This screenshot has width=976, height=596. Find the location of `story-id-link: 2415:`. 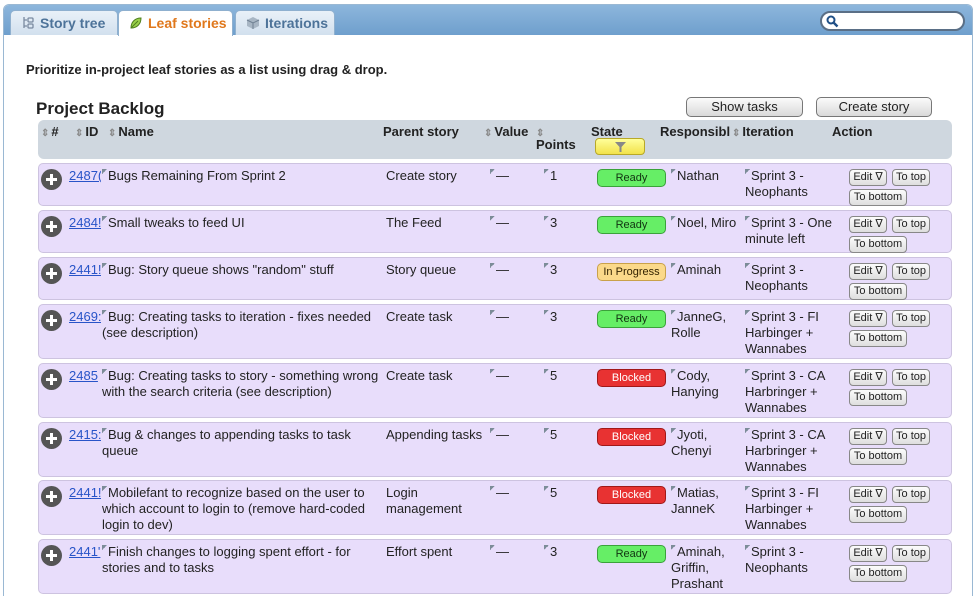

story-id-link: 2415: is located at coordinates (85, 435).